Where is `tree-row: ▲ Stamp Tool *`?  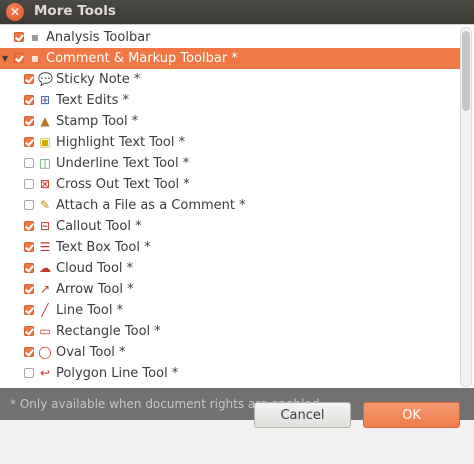 tree-row: ▲ Stamp Tool * is located at coordinates (230, 121).